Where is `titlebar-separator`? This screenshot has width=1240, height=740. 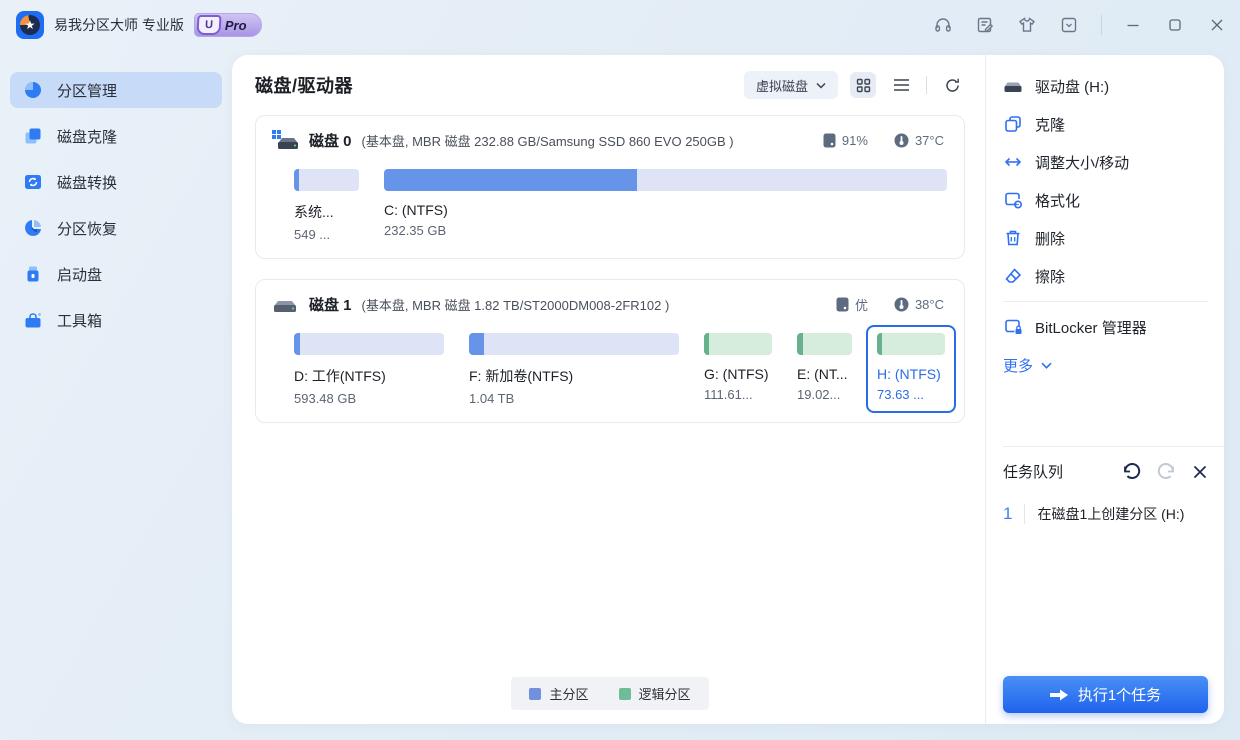 titlebar-separator is located at coordinates (1101, 25).